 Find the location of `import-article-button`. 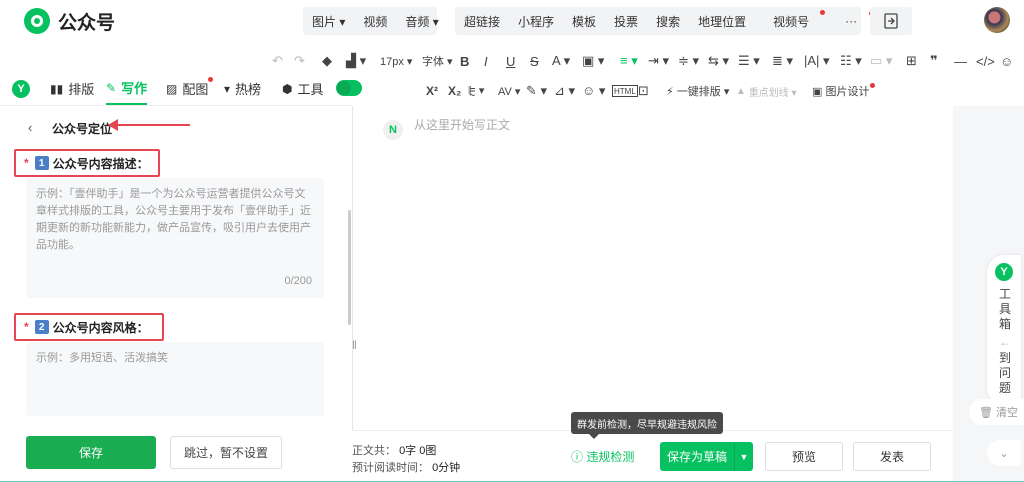

import-article-button is located at coordinates (891, 21).